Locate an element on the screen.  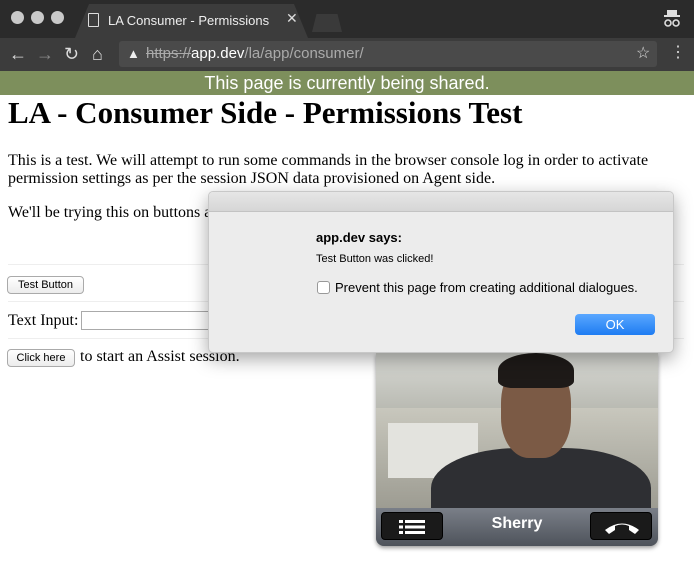
maximize-window-button is located at coordinates (57, 17).